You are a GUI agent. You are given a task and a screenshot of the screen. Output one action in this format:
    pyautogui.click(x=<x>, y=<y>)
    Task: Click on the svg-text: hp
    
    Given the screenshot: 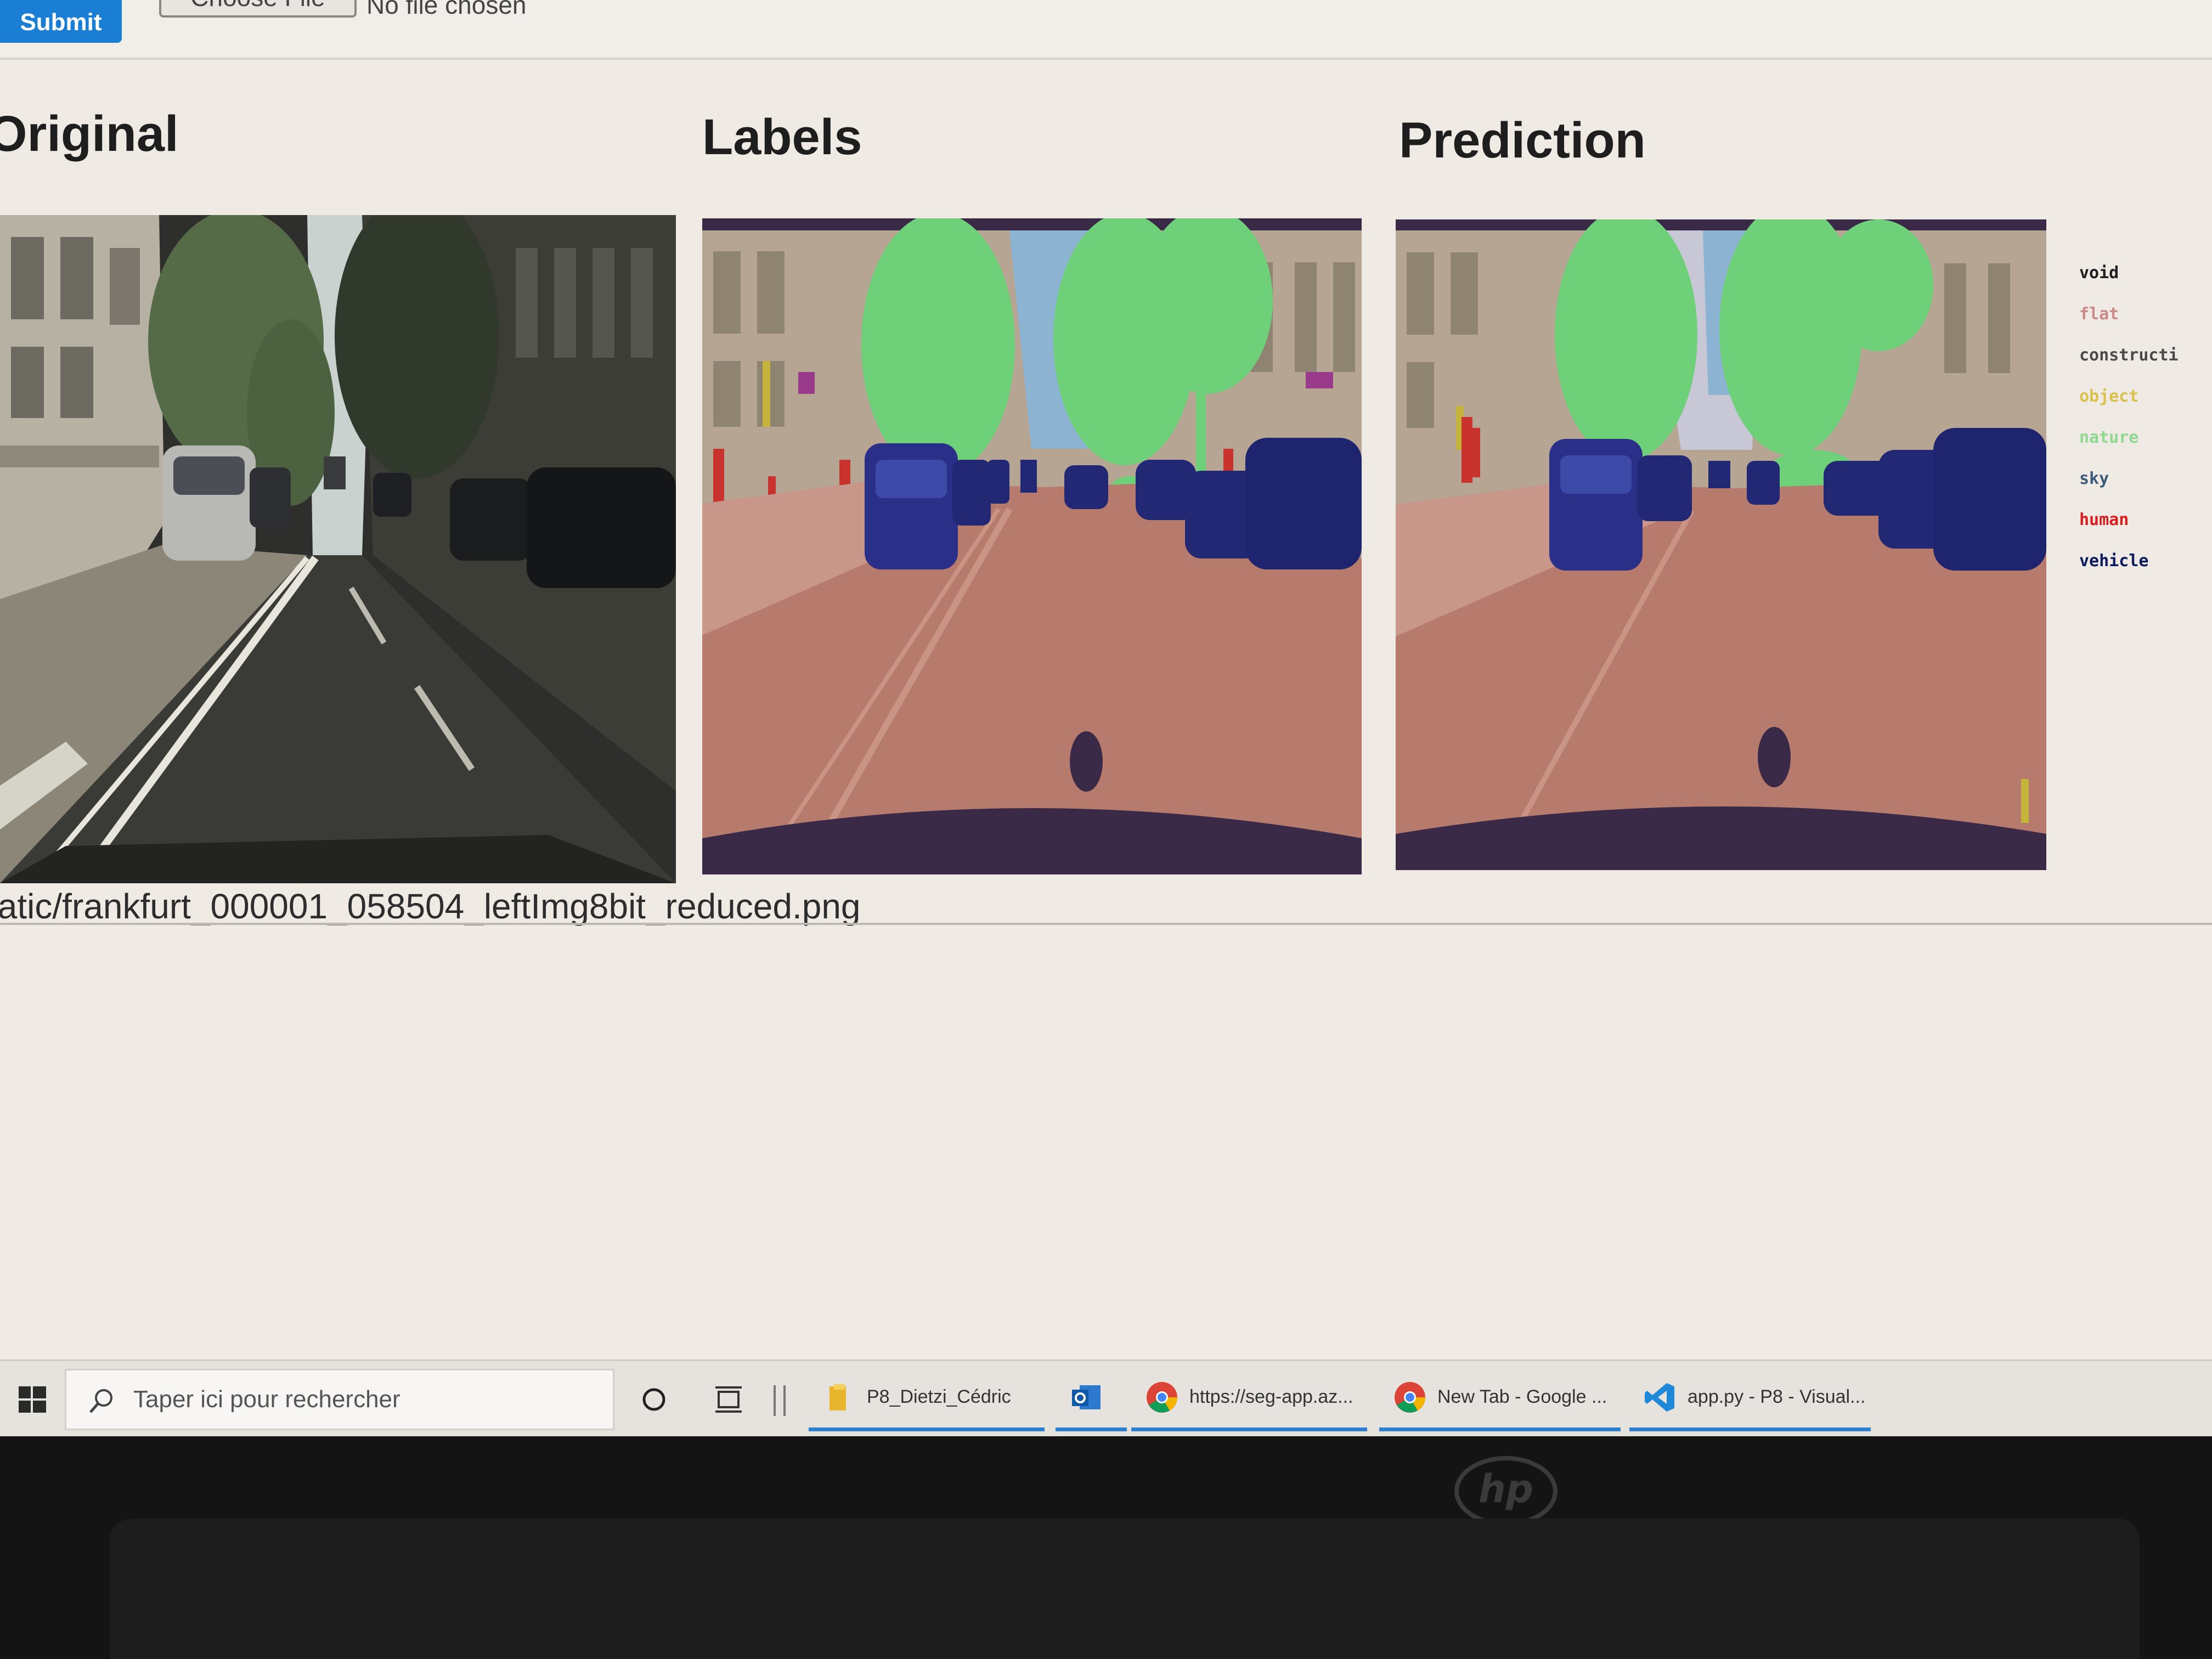 What is the action you would take?
    pyautogui.click(x=1506, y=1489)
    